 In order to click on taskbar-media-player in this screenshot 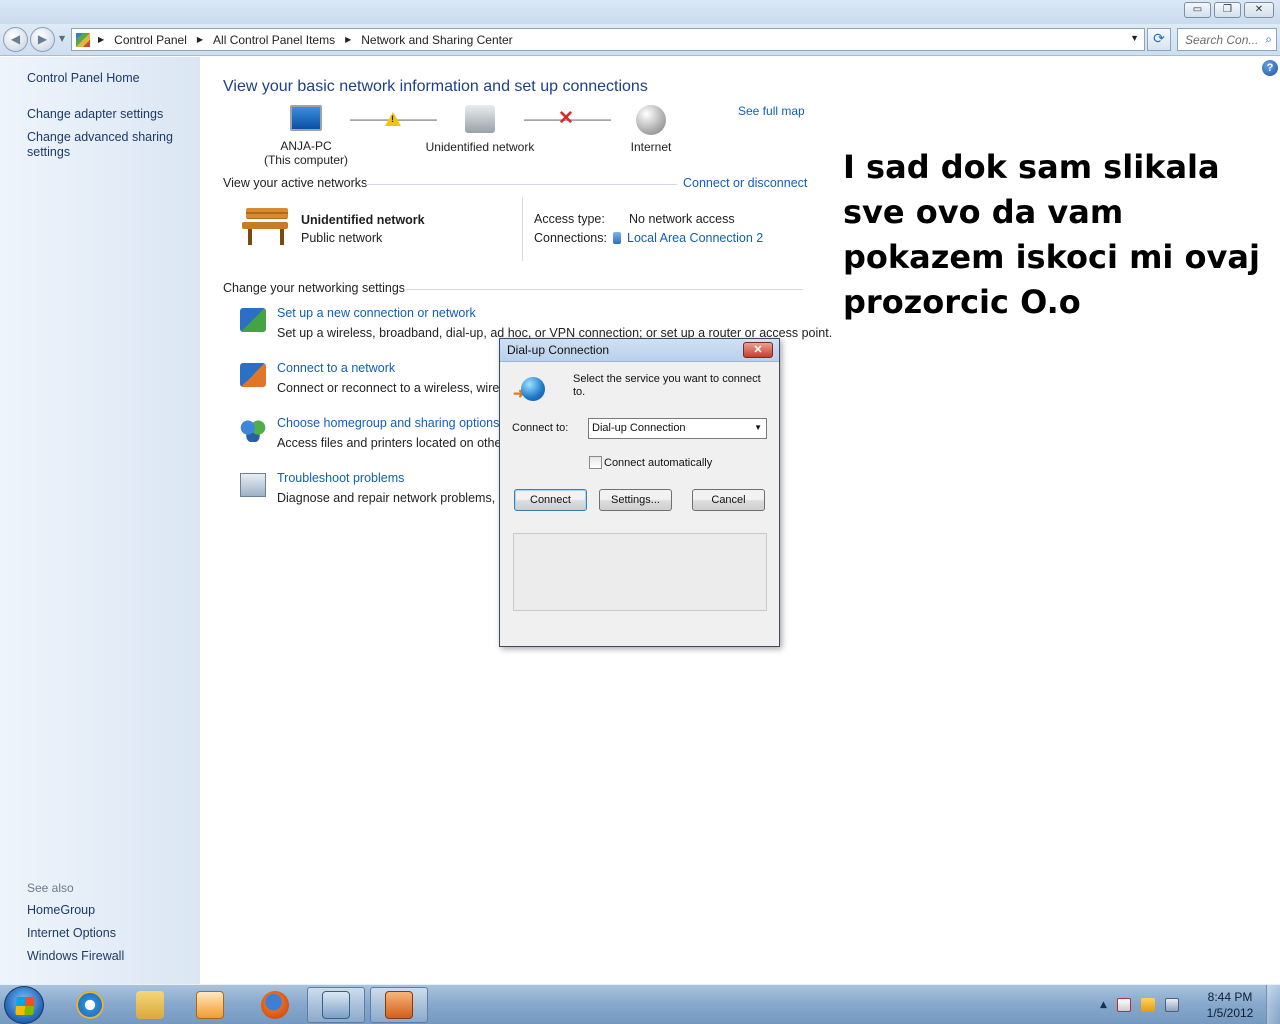, I will do `click(210, 1005)`.